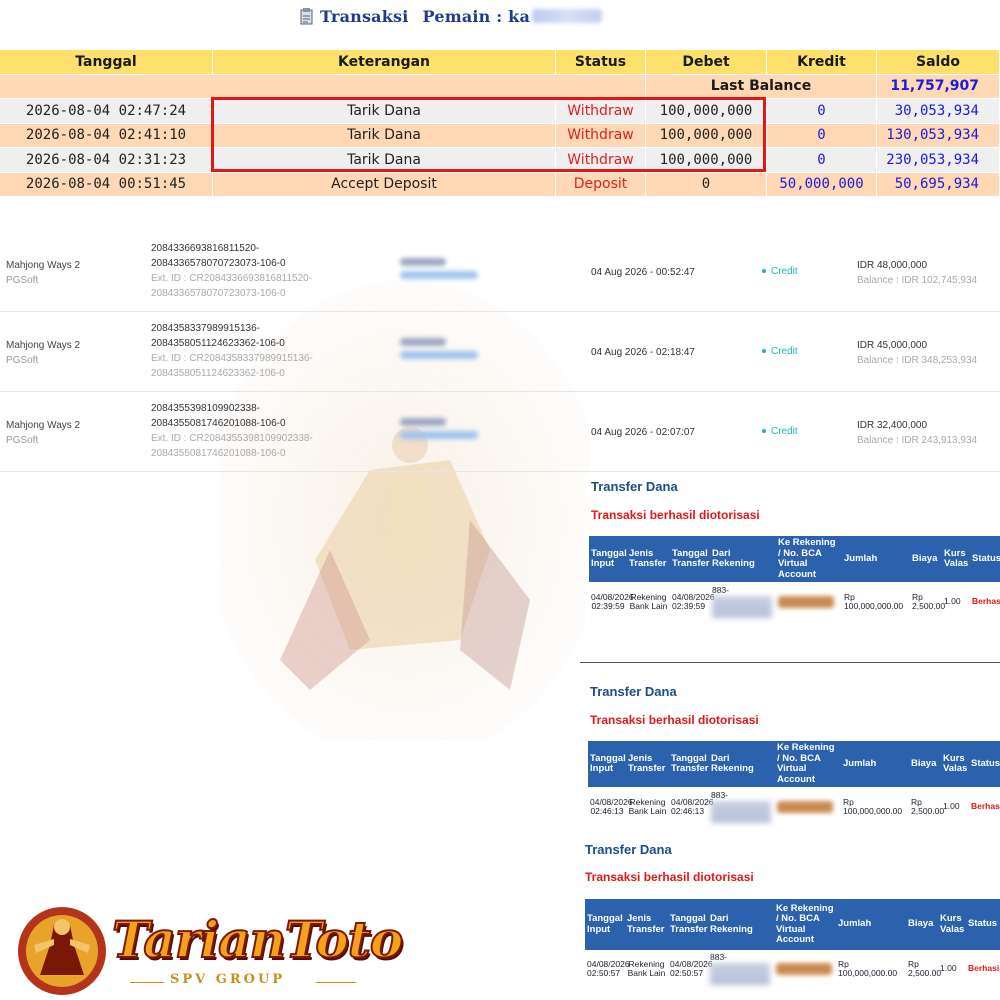 Image resolution: width=1000 pixels, height=1000 pixels. Describe the element at coordinates (62, 951) in the screenshot. I see `dancer-logo-icon` at that location.